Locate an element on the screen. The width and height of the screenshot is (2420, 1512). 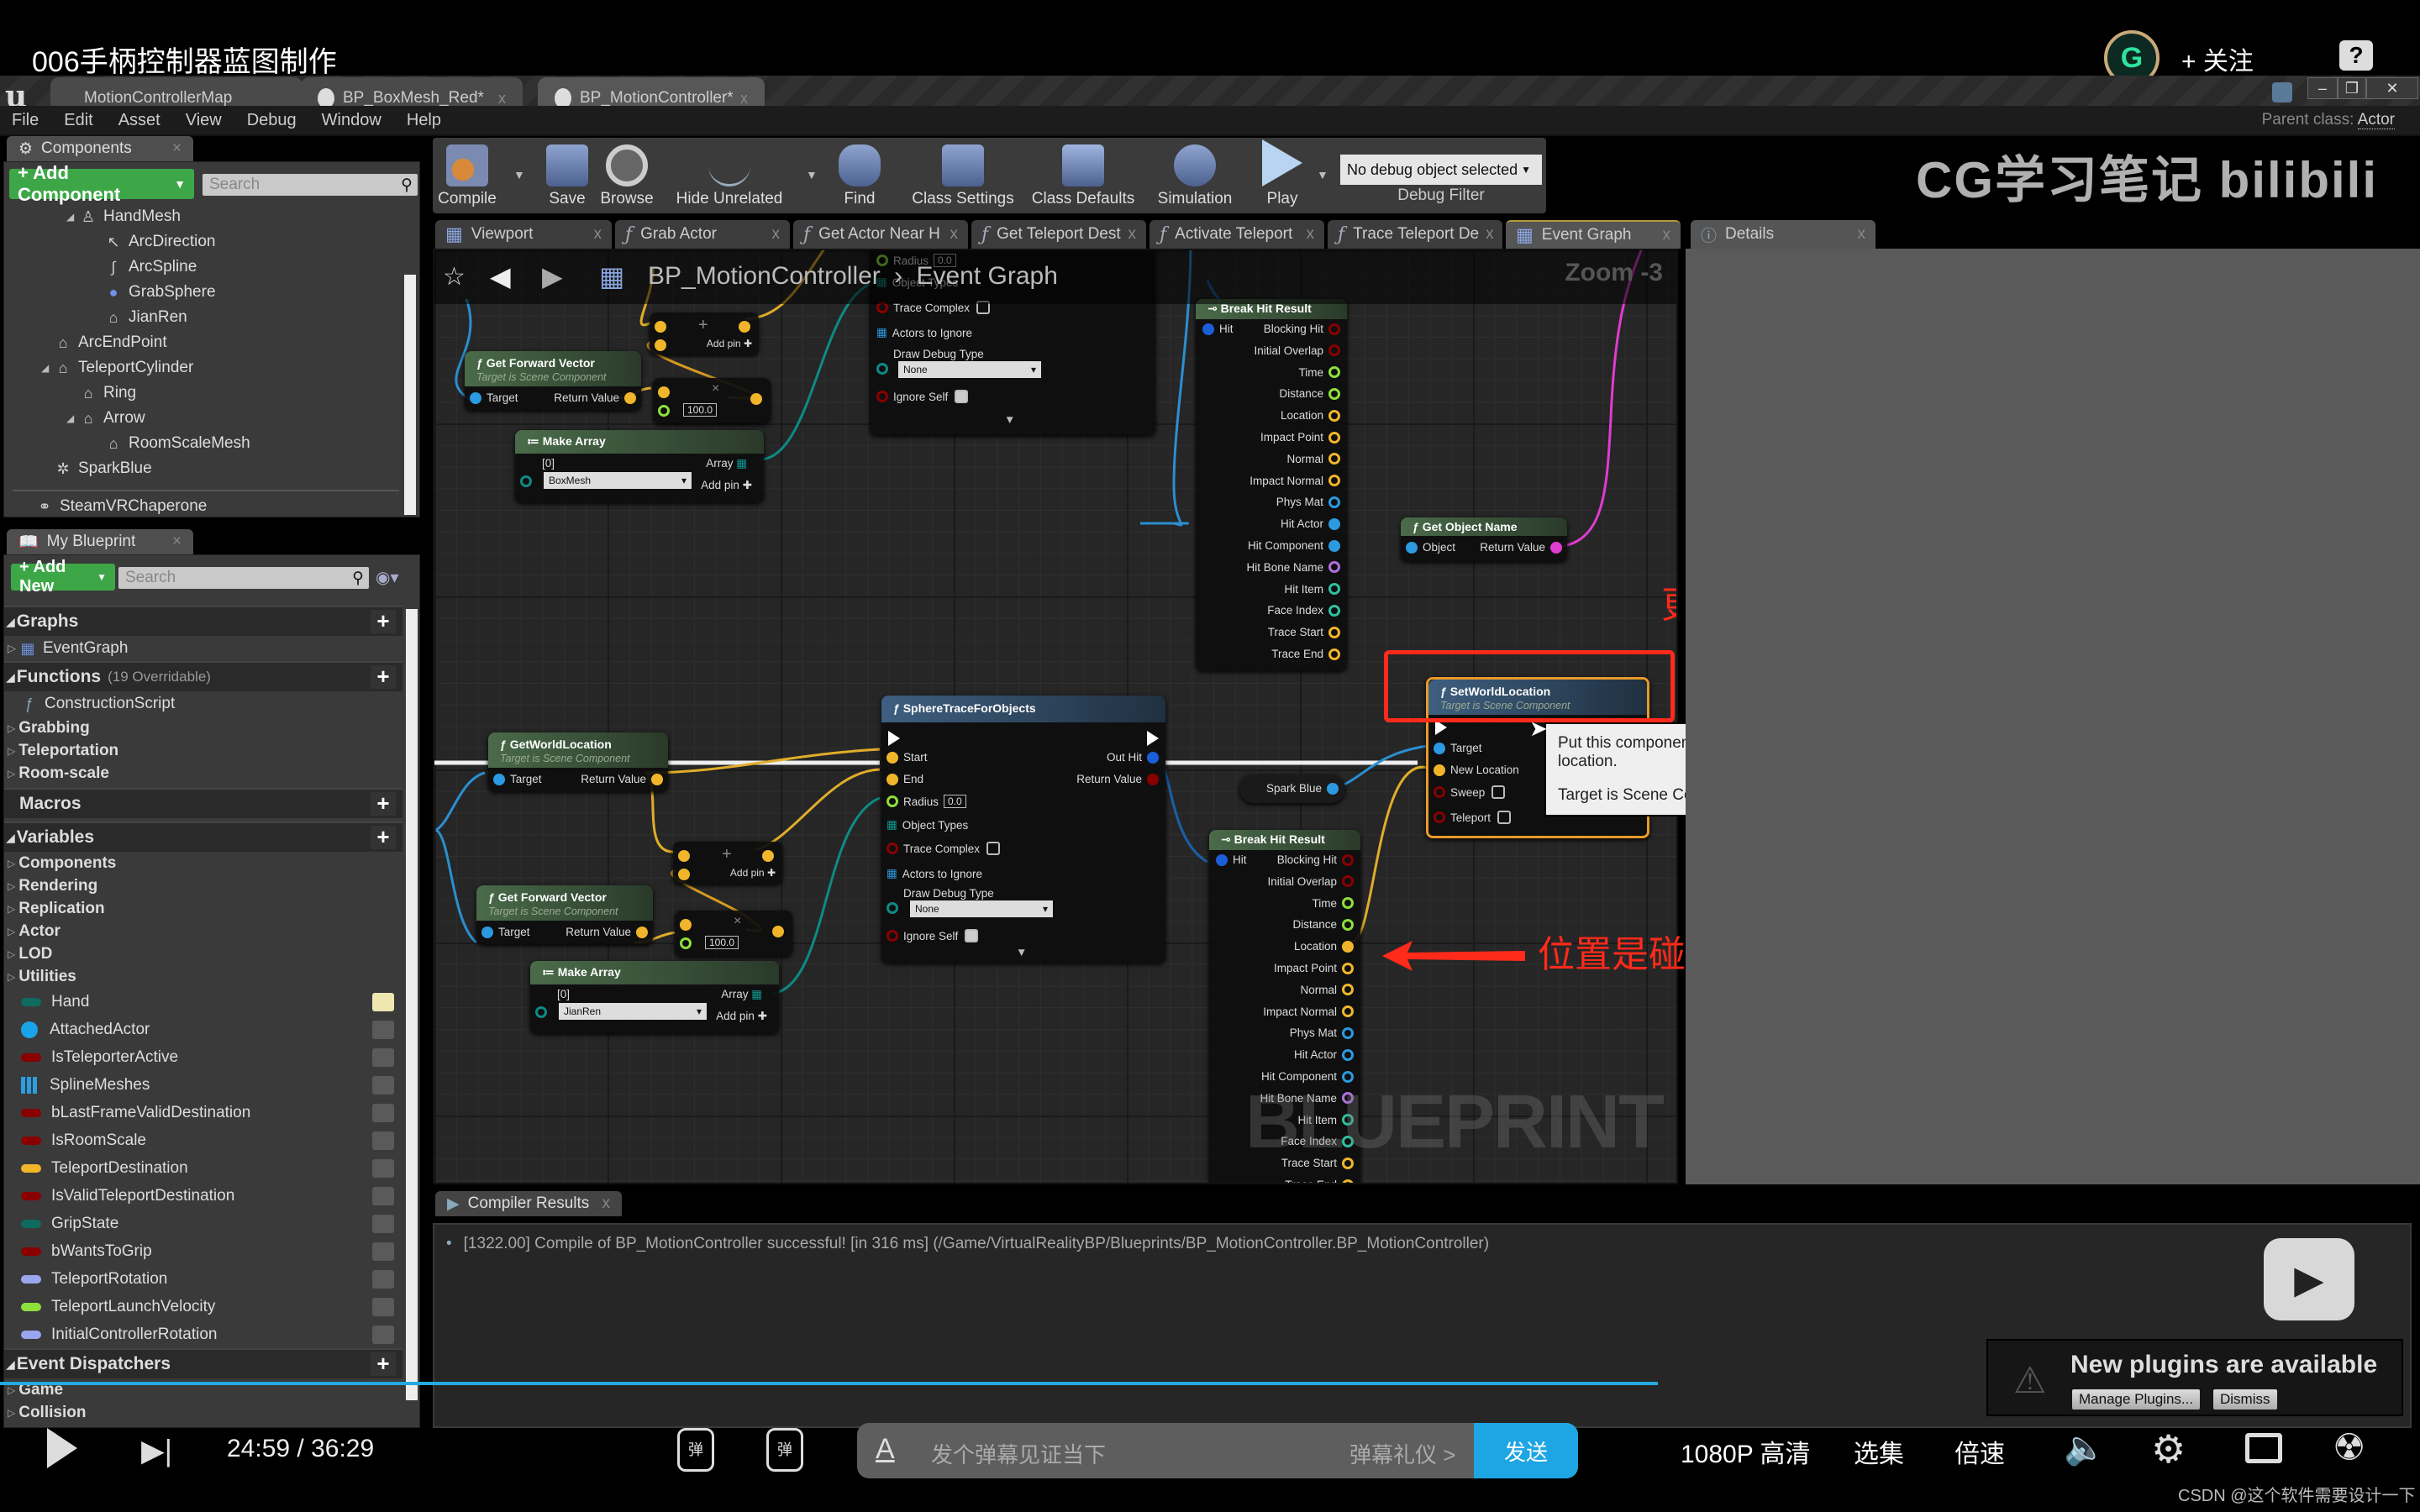
function-category-room-scale: ▷ Room-scale is located at coordinates (203, 773).